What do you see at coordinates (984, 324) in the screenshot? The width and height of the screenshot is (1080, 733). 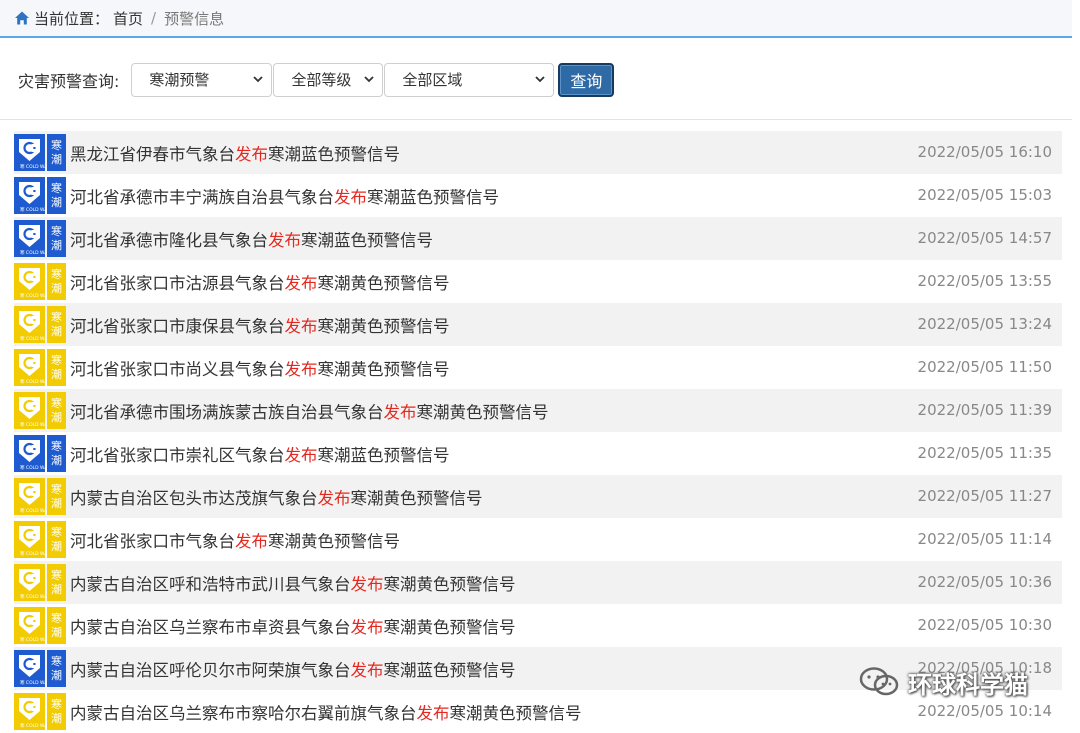 I see `alert-time: 2022/05/05 13:24` at bounding box center [984, 324].